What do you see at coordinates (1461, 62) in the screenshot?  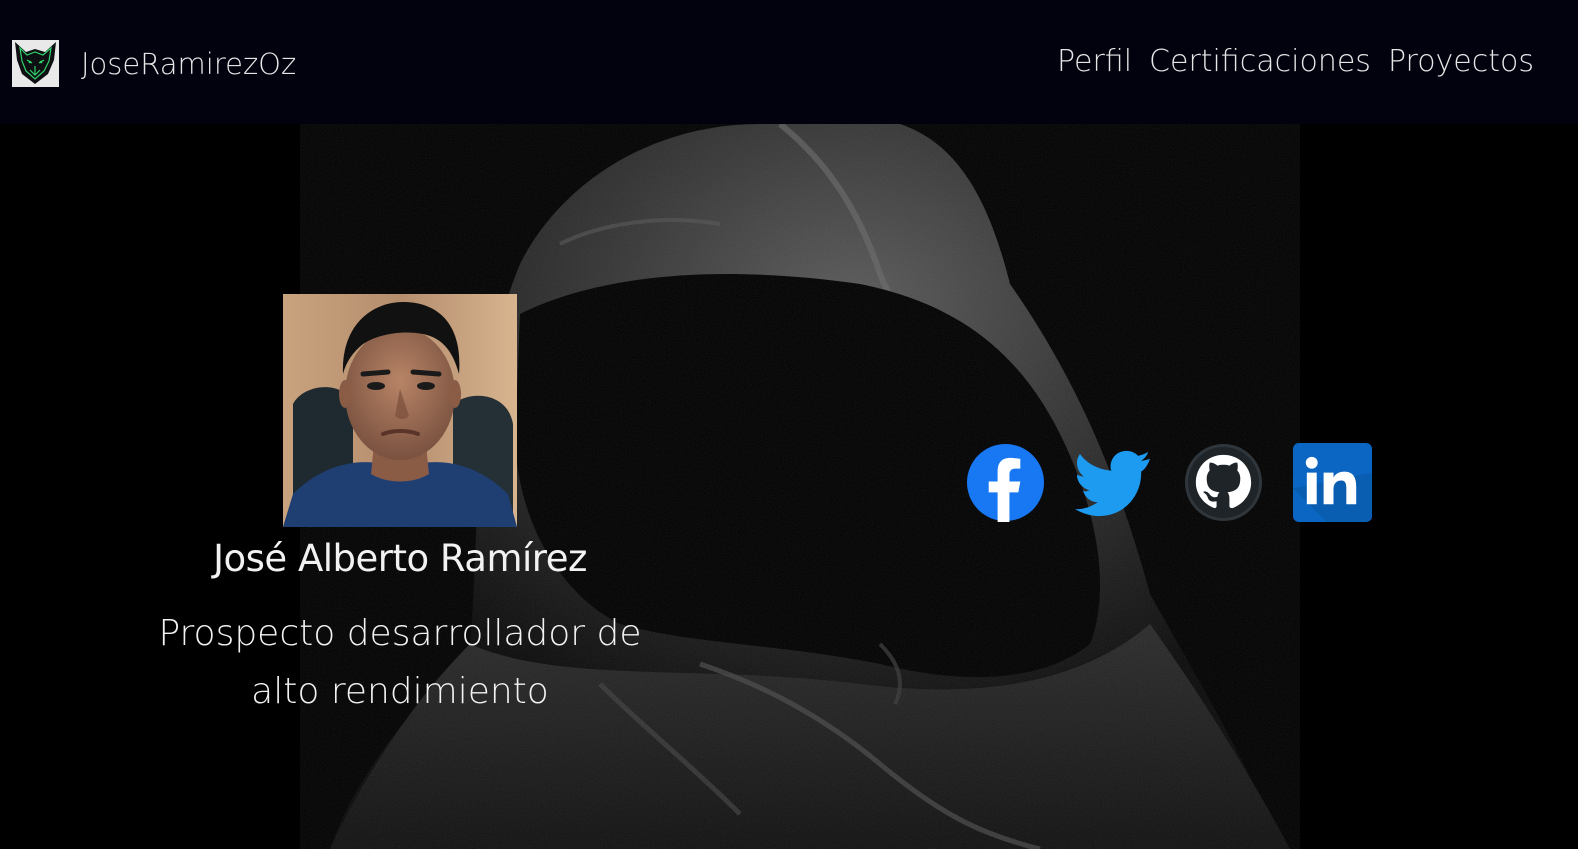 I see `nav-link-proyectos: Proyectos` at bounding box center [1461, 62].